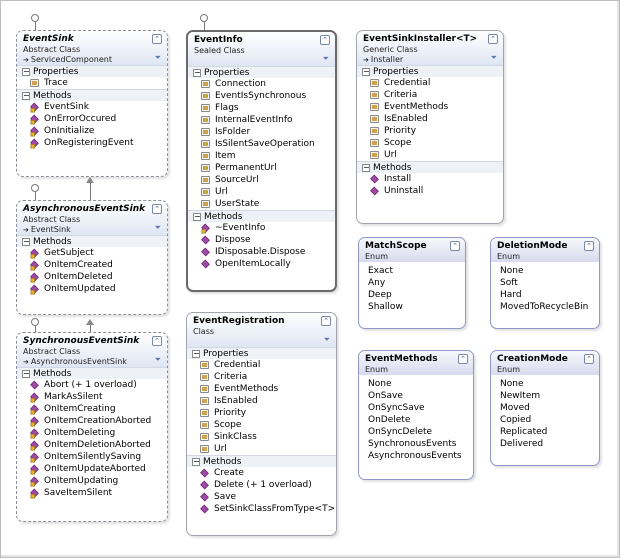  I want to click on property-item: SinkClass, so click(261, 437).